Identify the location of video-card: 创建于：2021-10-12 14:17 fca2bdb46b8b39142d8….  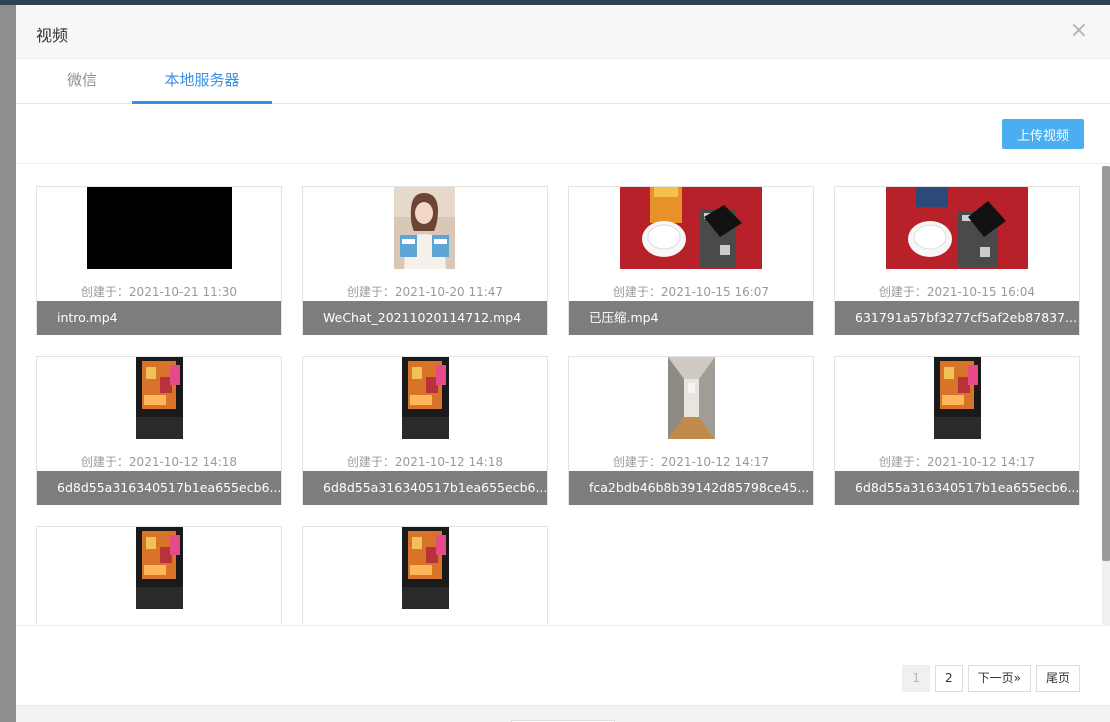
(691, 430).